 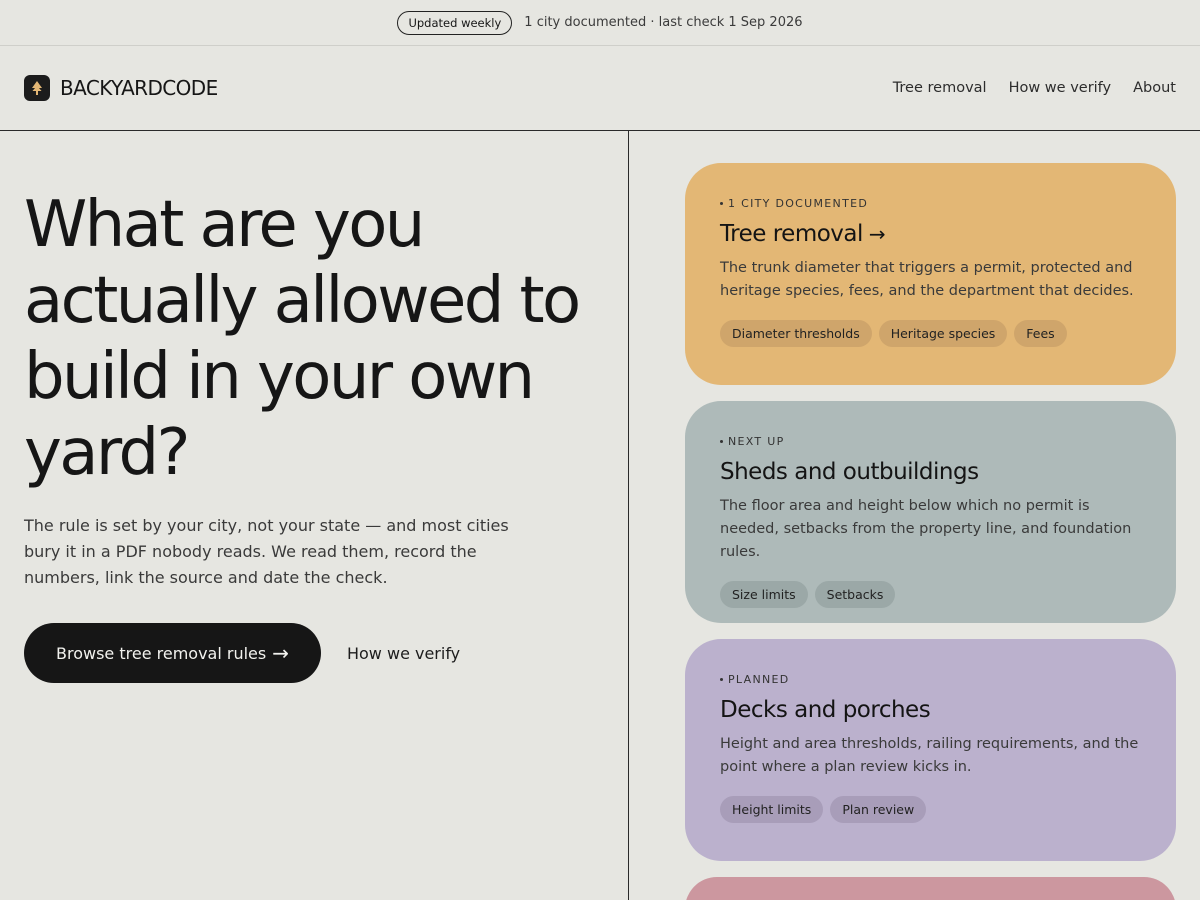 What do you see at coordinates (1040, 333) in the screenshot?
I see `tag: Fees` at bounding box center [1040, 333].